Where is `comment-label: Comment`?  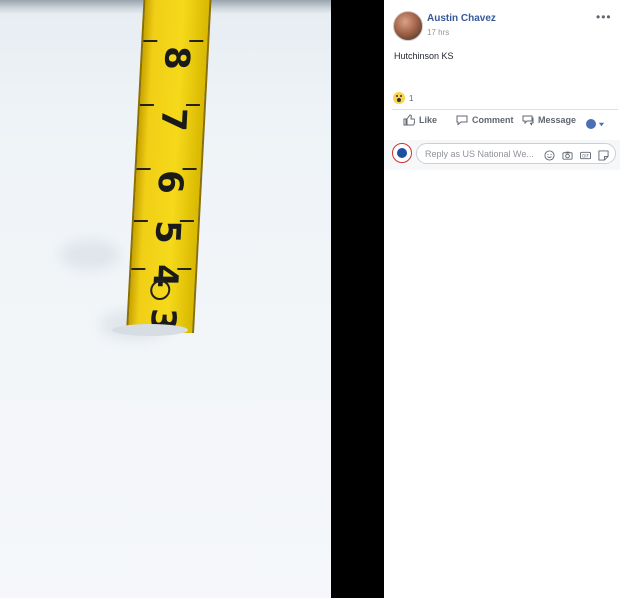
comment-label: Comment is located at coordinates (493, 120).